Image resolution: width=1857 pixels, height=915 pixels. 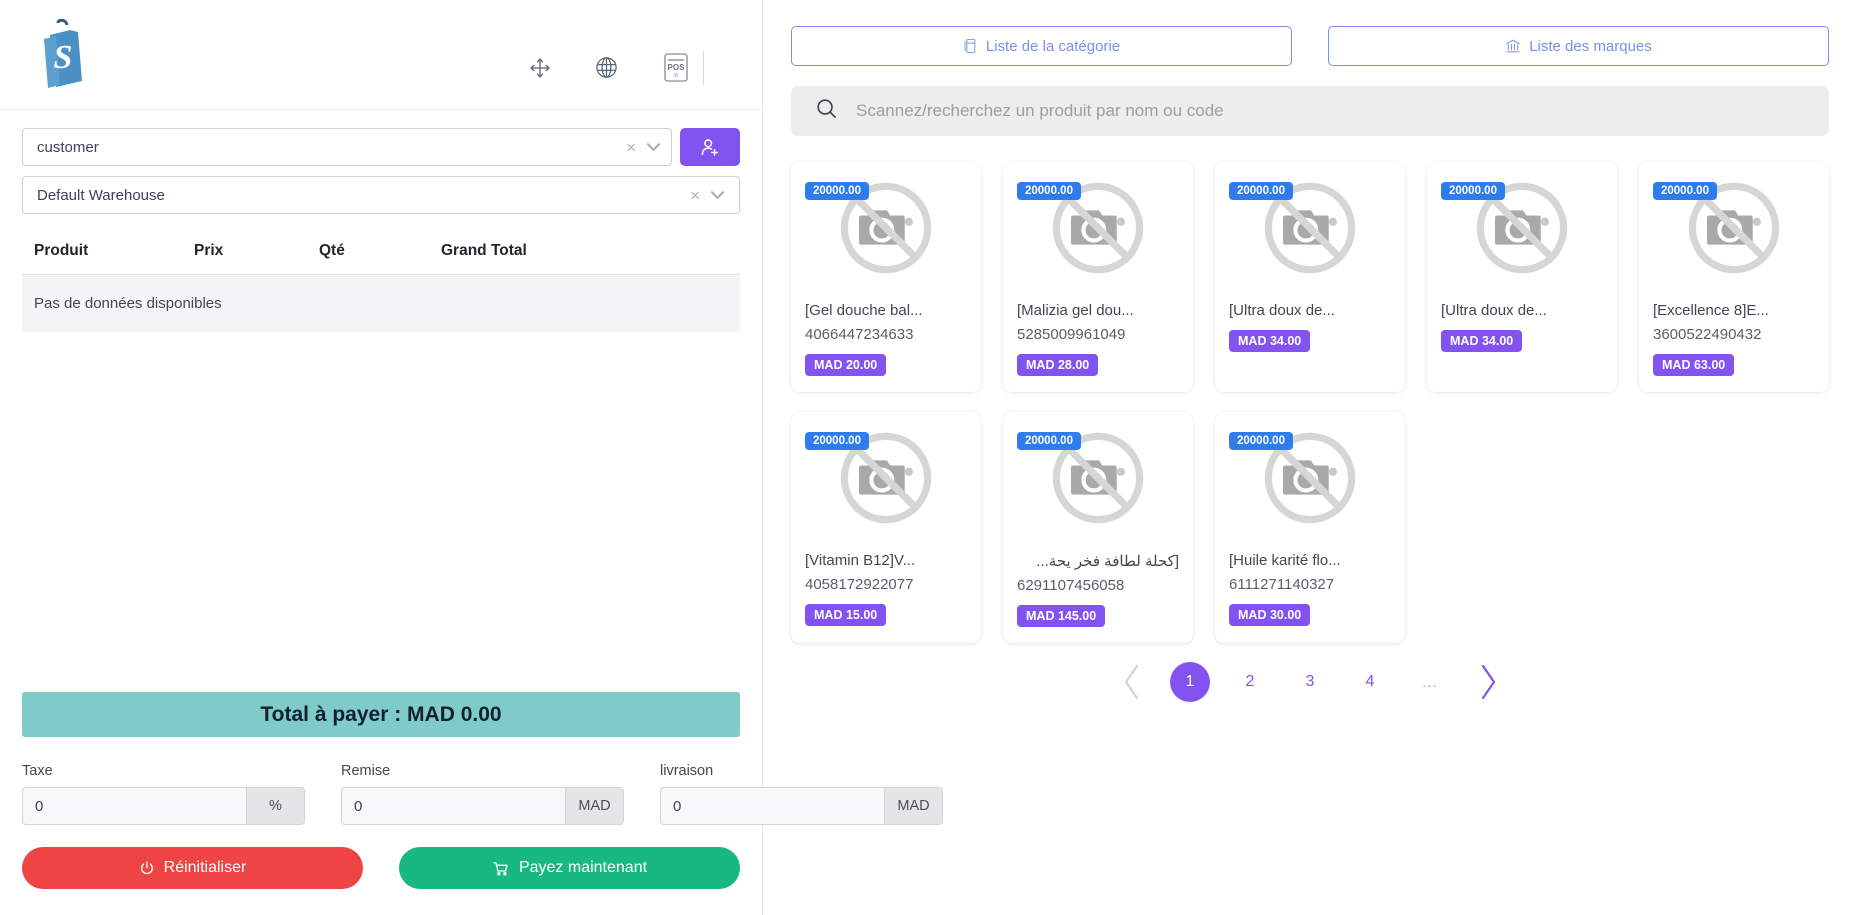 What do you see at coordinates (710, 147) in the screenshot?
I see `add-customer-button` at bounding box center [710, 147].